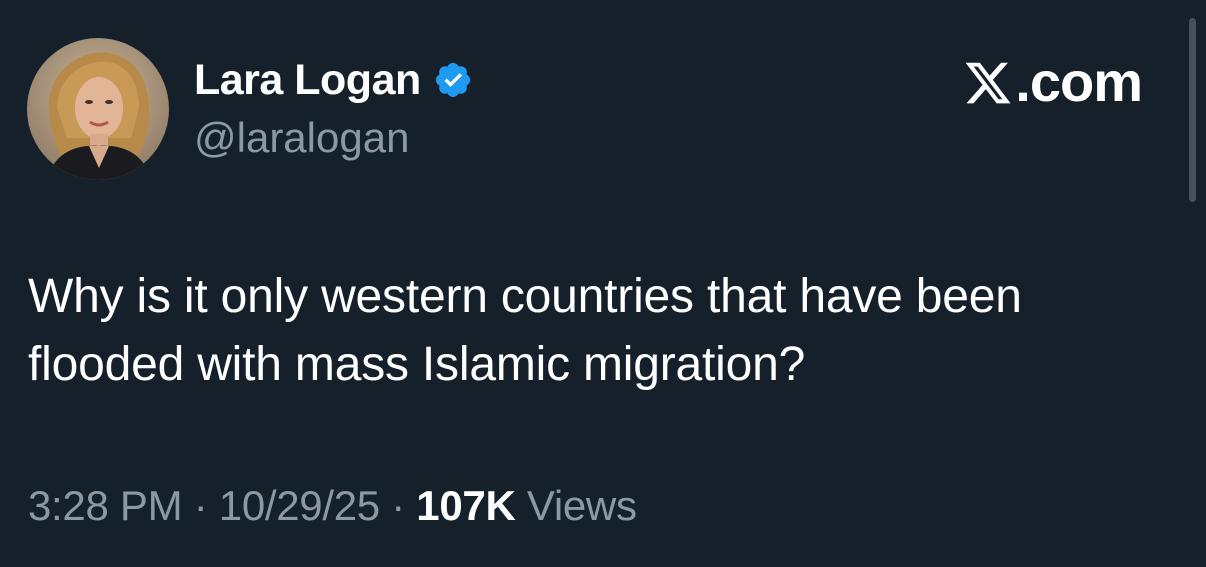 Image resolution: width=1206 pixels, height=567 pixels. Describe the element at coordinates (299, 505) in the screenshot. I see `tweet-date: 10/29/25` at that location.